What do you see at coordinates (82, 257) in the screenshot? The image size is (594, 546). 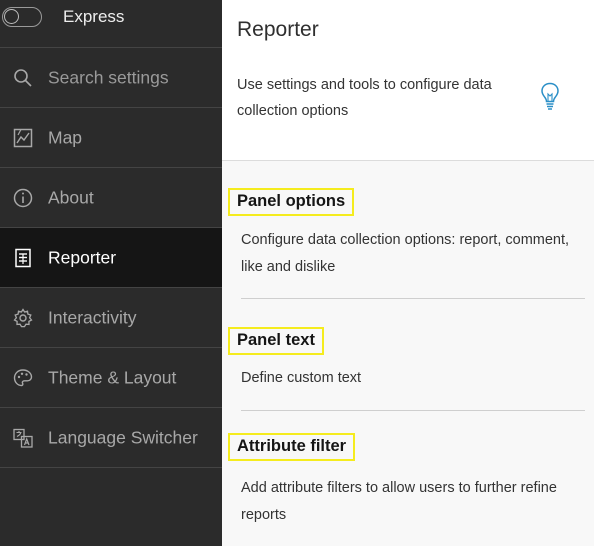 I see `sidebar-item-label: Reporter` at bounding box center [82, 257].